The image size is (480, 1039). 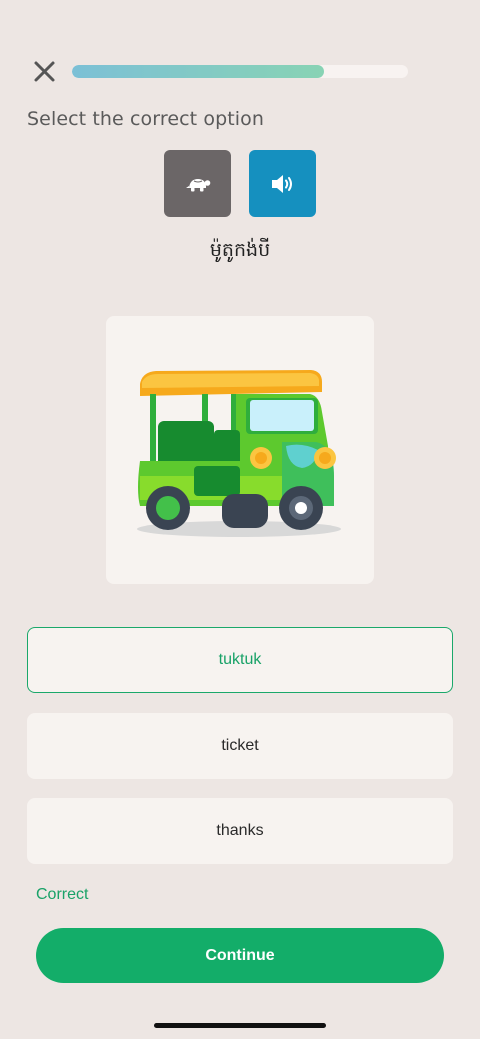 I want to click on close-icon, so click(x=44, y=71).